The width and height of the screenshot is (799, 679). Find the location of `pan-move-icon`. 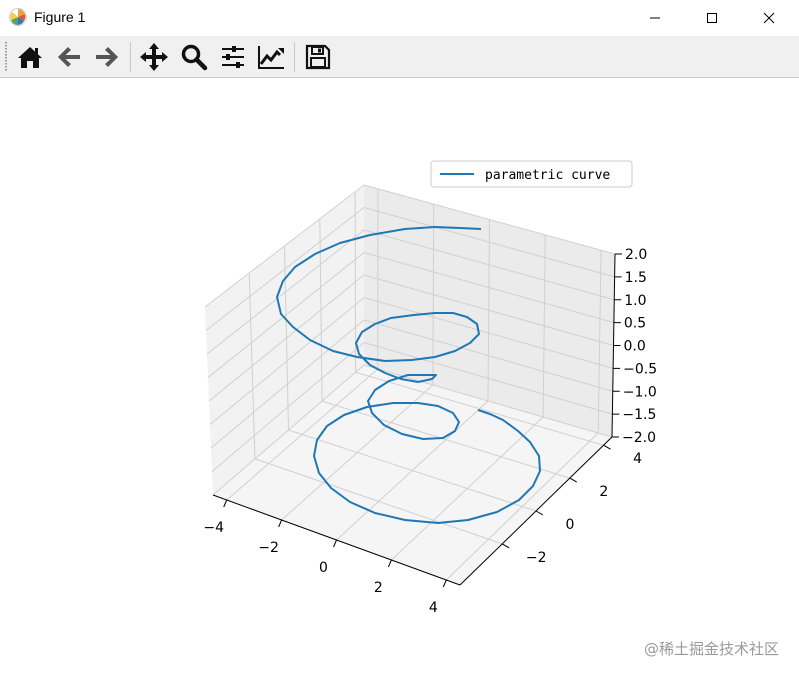

pan-move-icon is located at coordinates (154, 57).